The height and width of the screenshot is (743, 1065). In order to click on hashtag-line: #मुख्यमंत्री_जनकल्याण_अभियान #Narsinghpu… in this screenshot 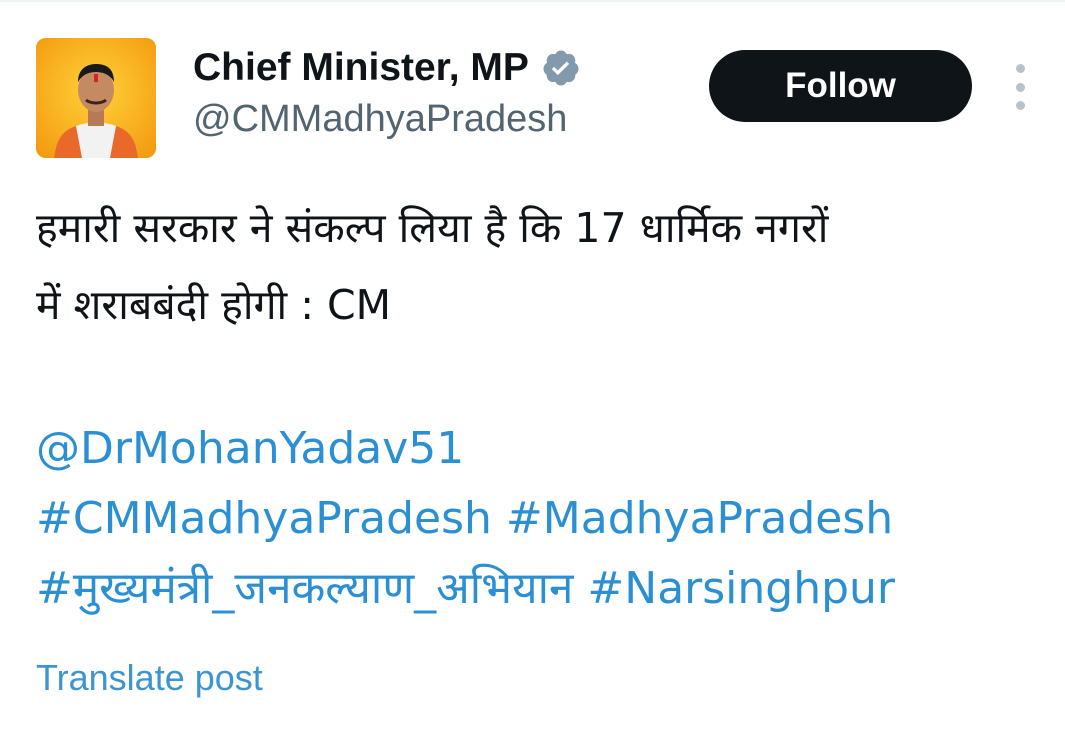, I will do `click(546, 589)`.